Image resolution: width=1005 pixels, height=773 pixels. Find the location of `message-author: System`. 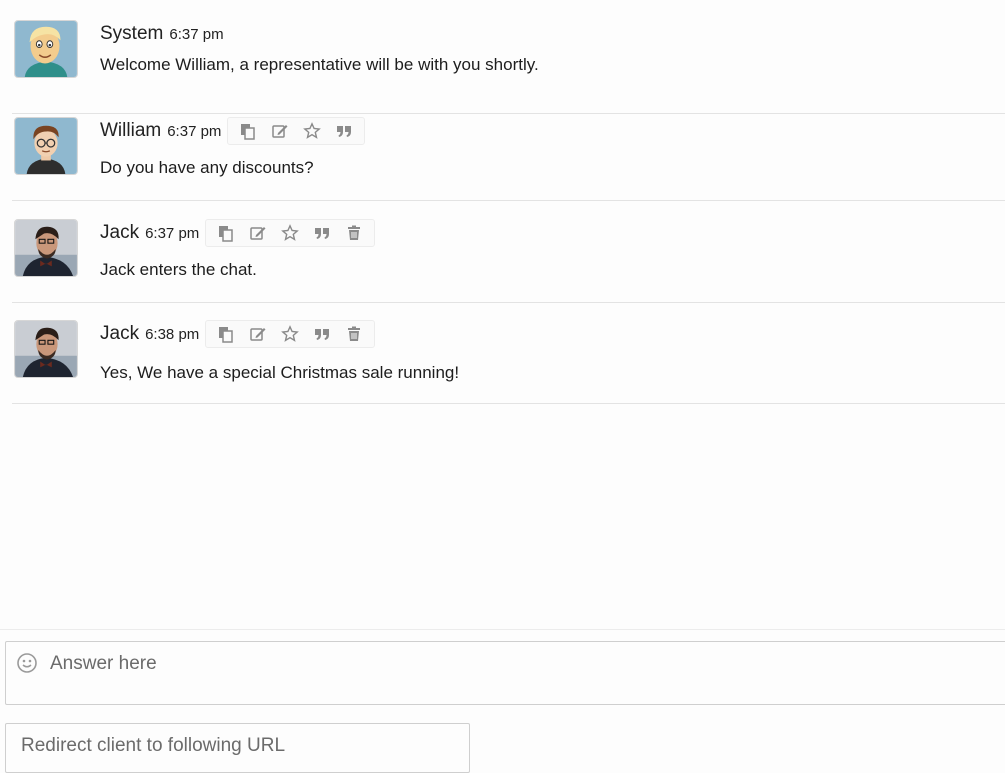

message-author: System is located at coordinates (132, 33).